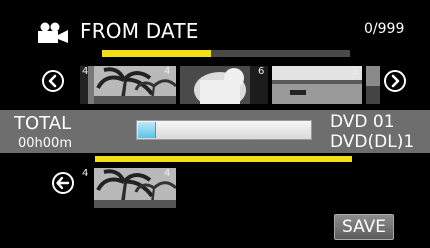 Image resolution: width=430 pixels, height=248 pixels. What do you see at coordinates (223, 159) in the screenshot?
I see `selected-range-bar` at bounding box center [223, 159].